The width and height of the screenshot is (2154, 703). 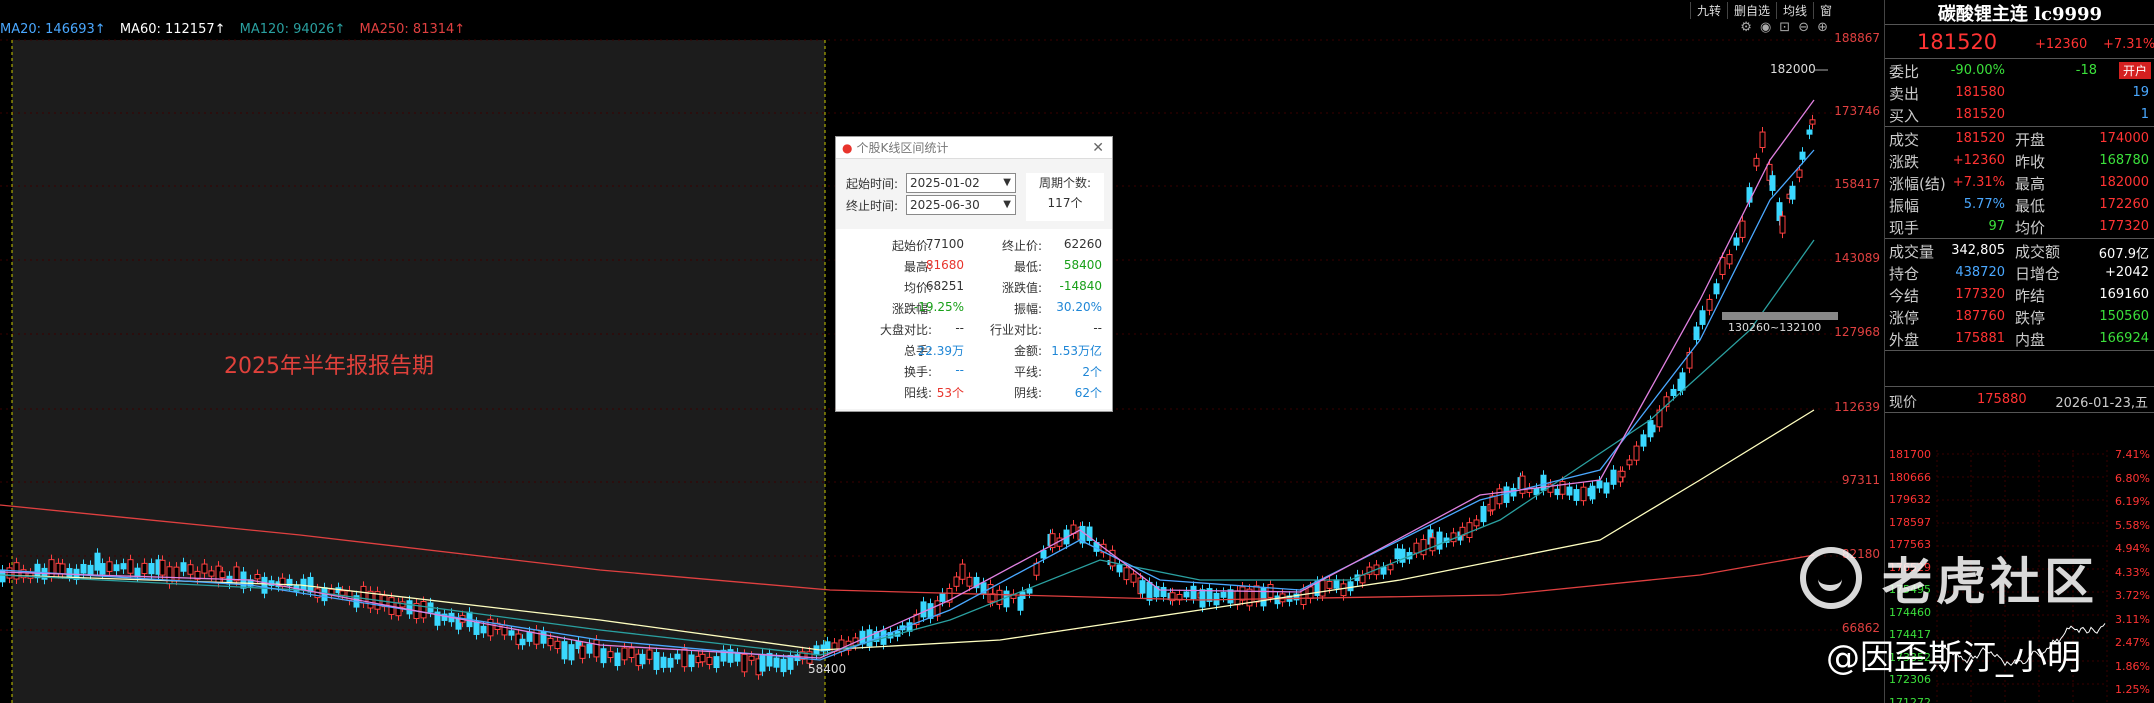 What do you see at coordinates (847, 147) in the screenshot?
I see `app-logo-icon: ●` at bounding box center [847, 147].